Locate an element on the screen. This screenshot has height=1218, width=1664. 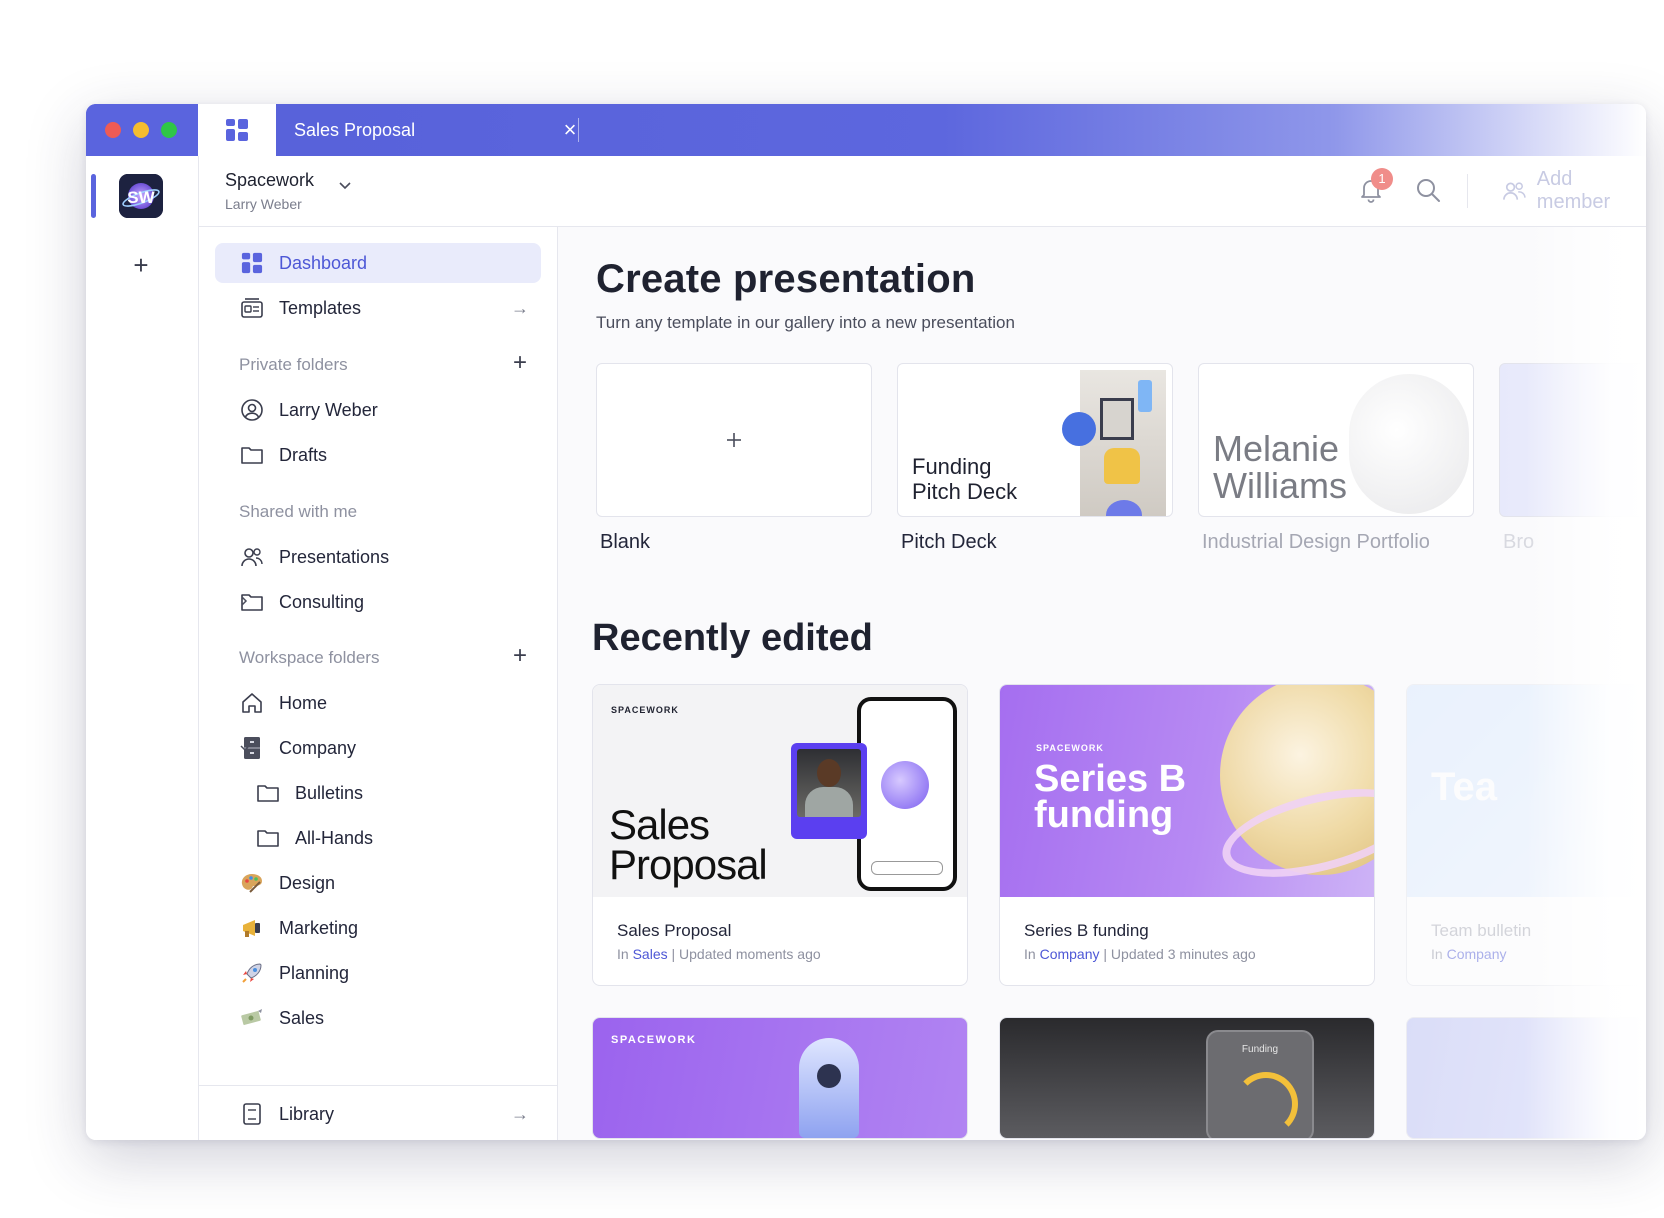
header-divider is located at coordinates (1467, 191).